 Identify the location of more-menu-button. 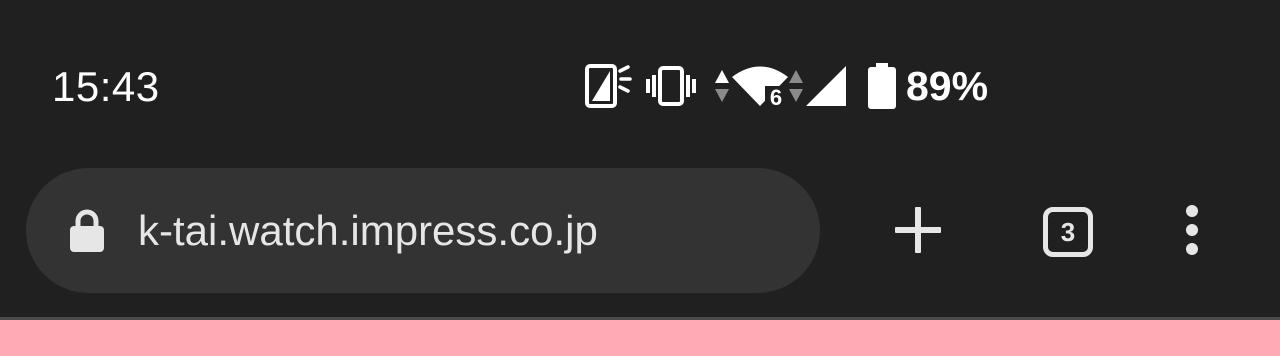
(1192, 232).